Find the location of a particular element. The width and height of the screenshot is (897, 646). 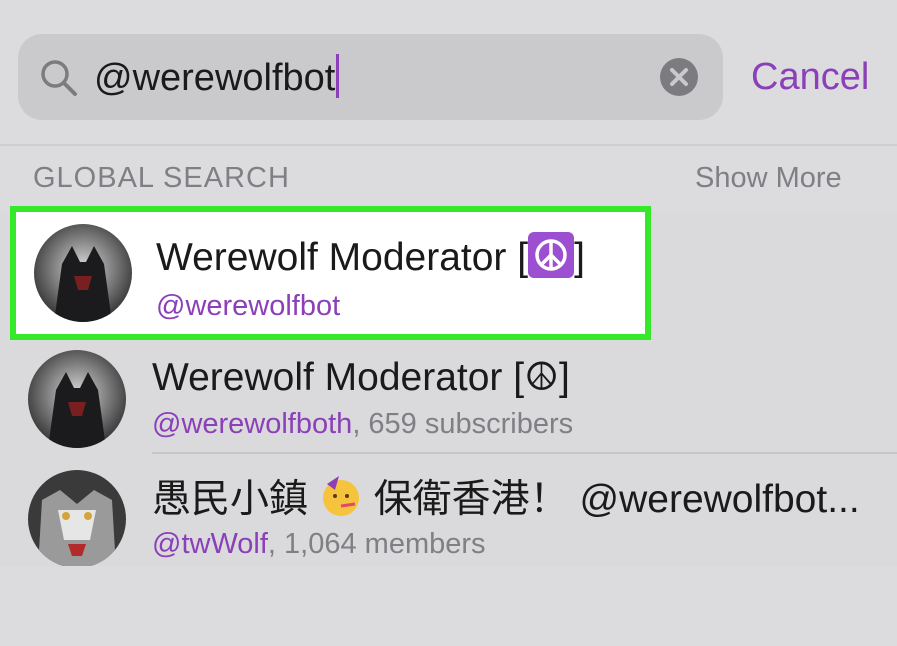

search-input: @werewolfbot is located at coordinates (217, 77).